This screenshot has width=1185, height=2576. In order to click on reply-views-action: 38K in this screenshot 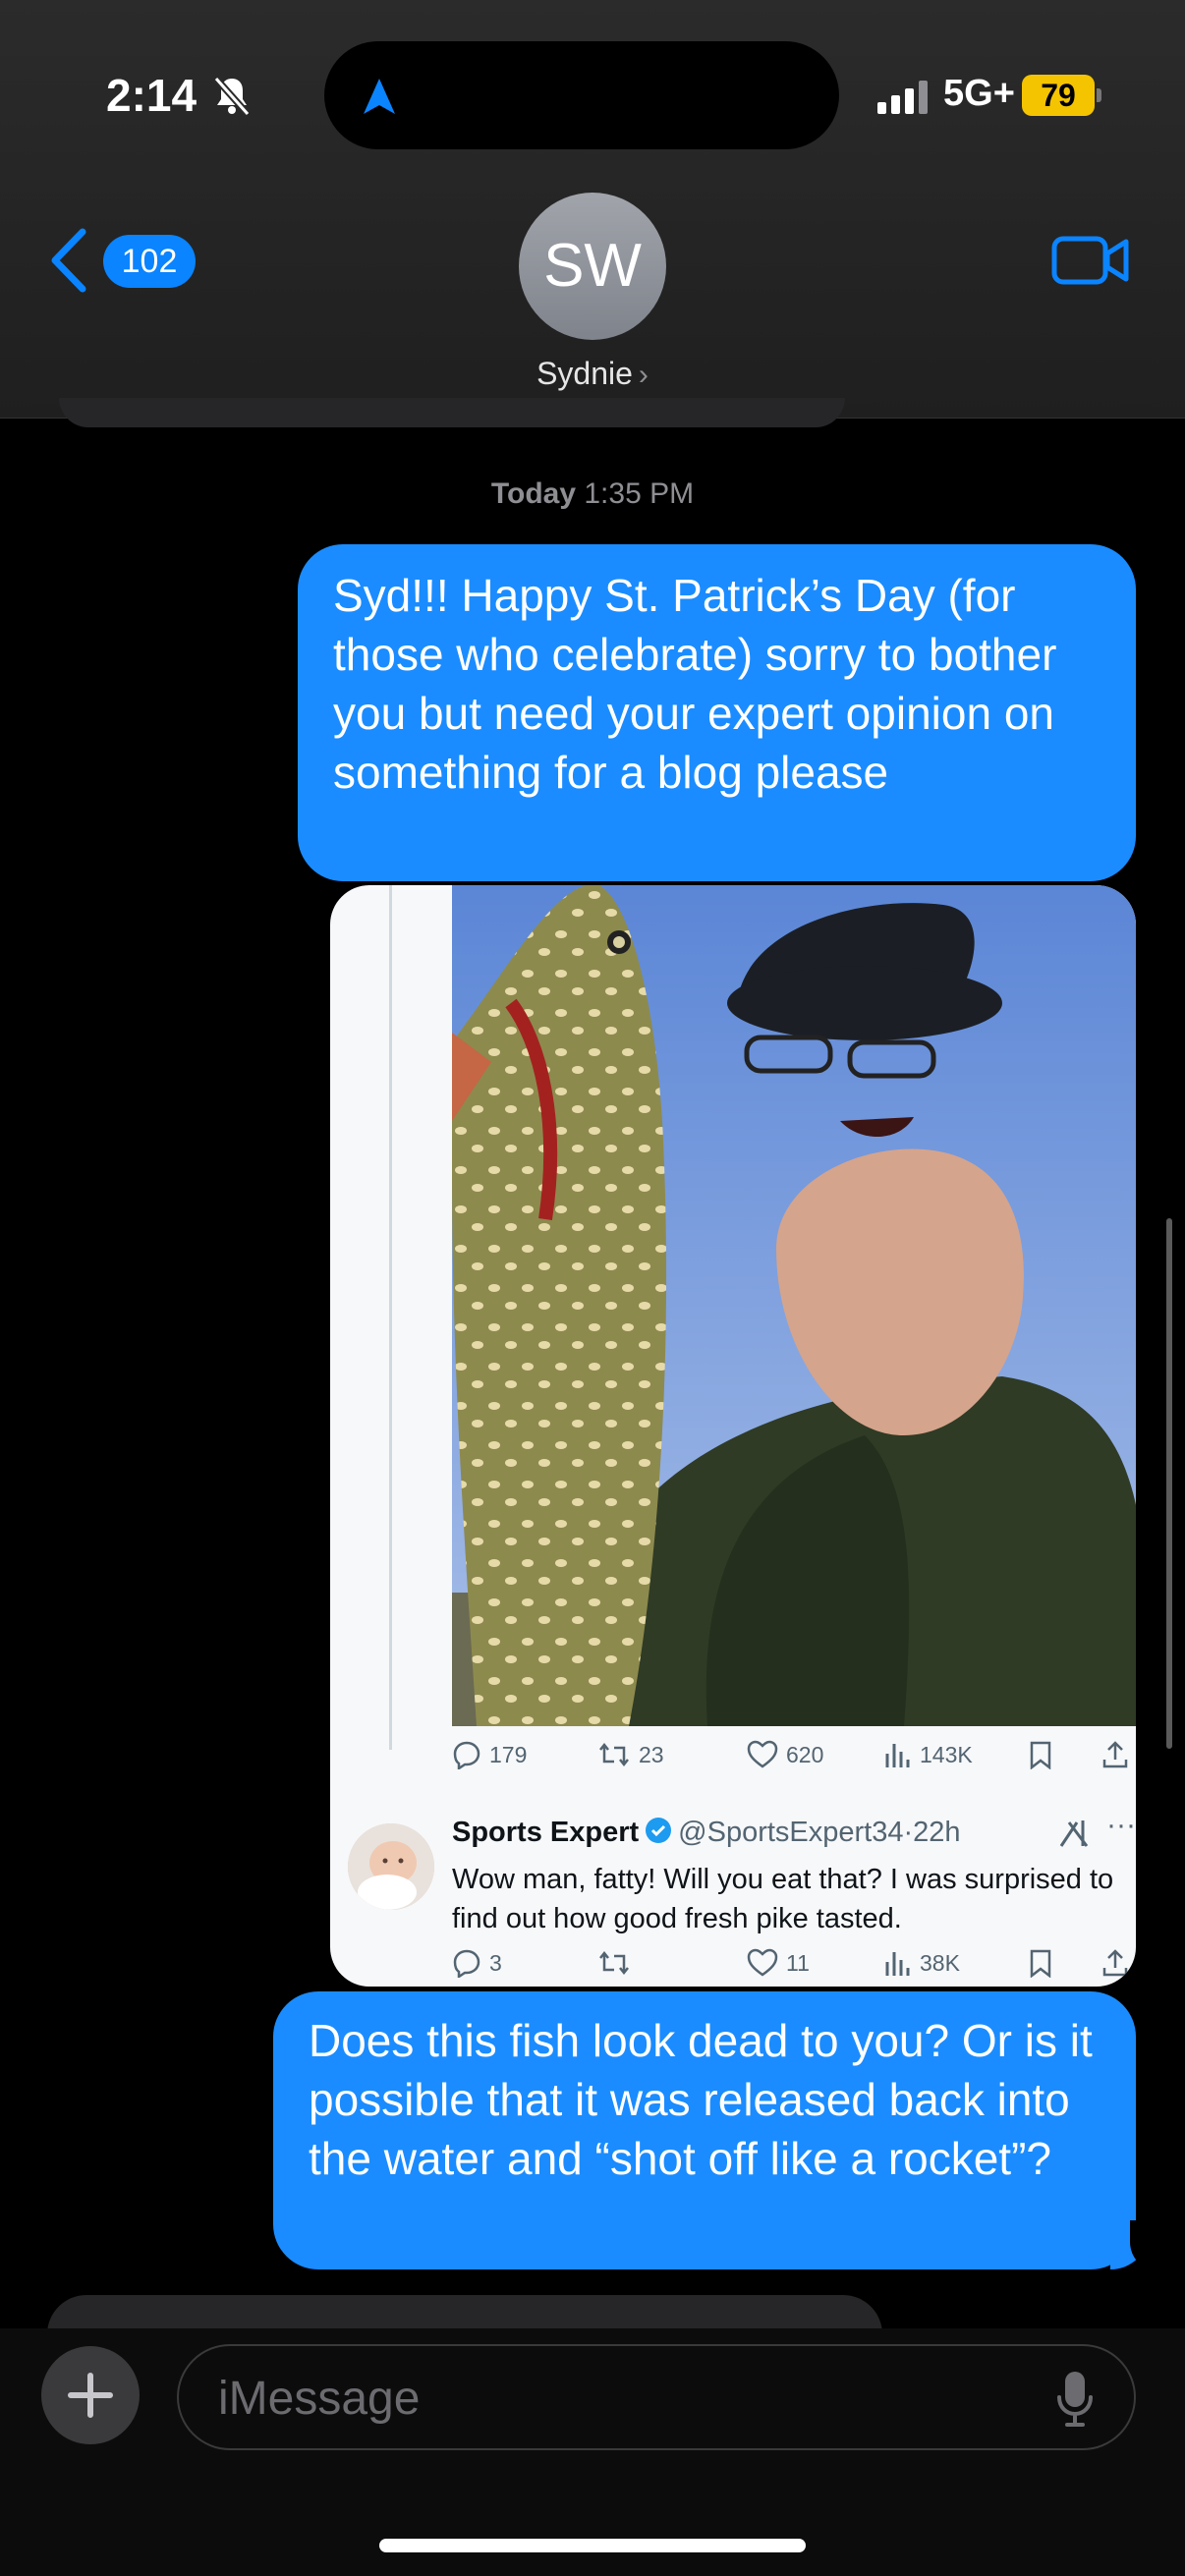, I will do `click(922, 1963)`.